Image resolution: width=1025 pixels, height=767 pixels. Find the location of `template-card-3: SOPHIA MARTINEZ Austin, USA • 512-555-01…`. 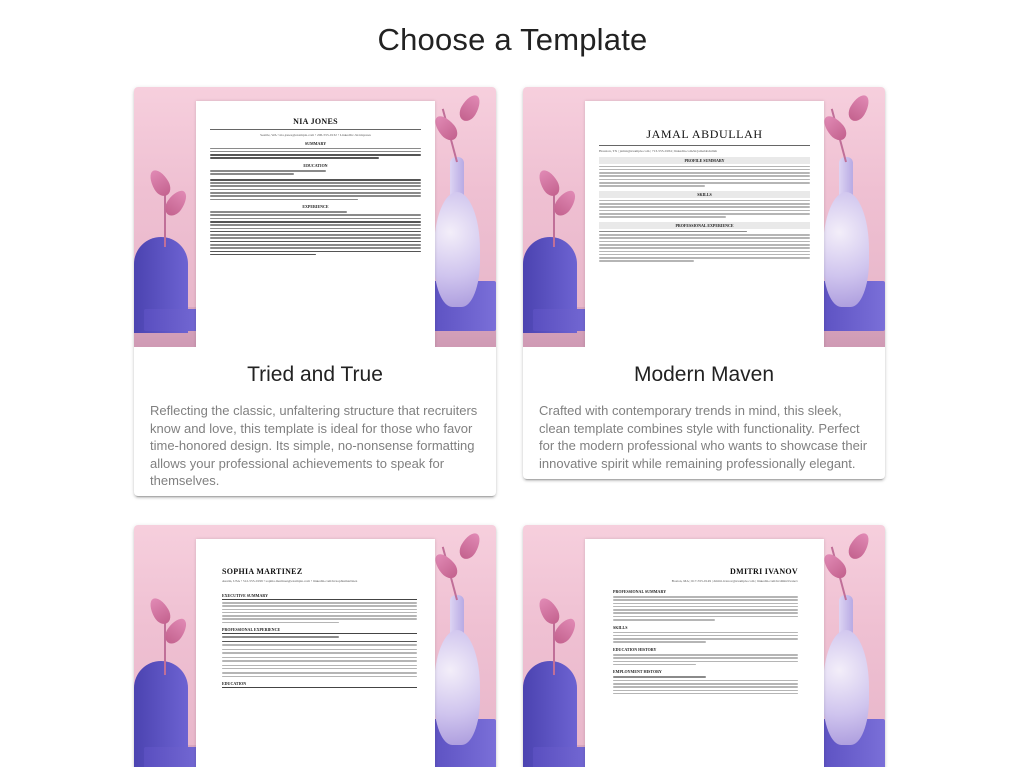

template-card-3: SOPHIA MARTINEZ Austin, USA • 512-555-01… is located at coordinates (315, 646).